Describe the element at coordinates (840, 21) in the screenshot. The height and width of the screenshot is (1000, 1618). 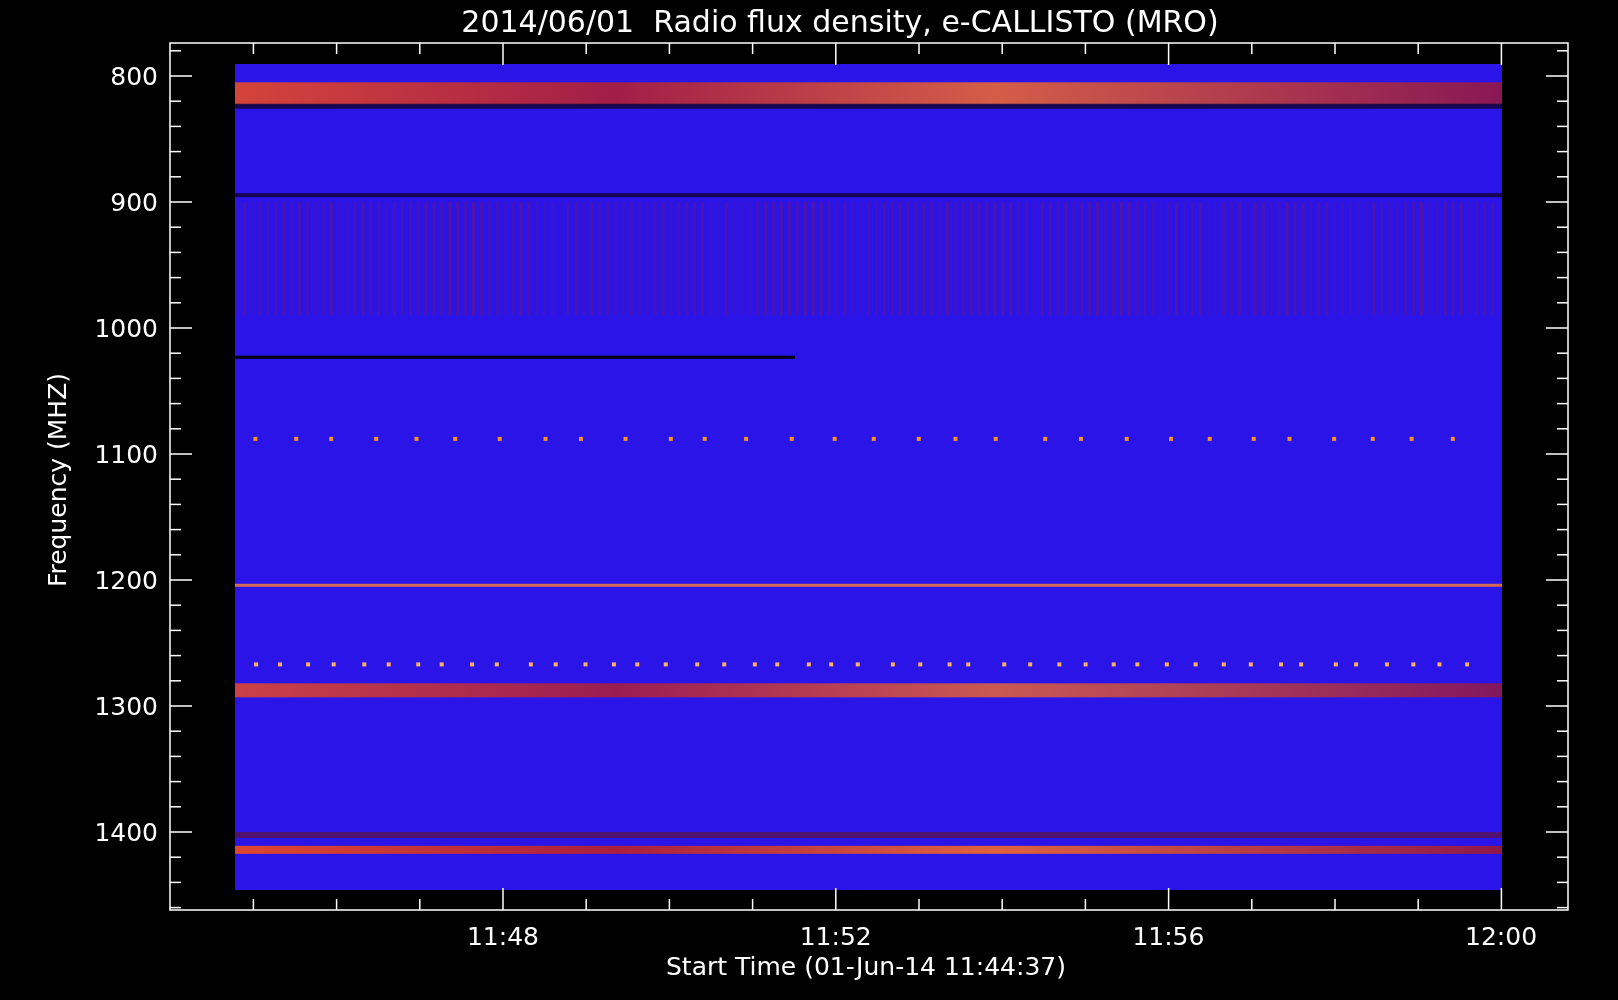
I see `chart-title: 2014/06/01 Radio flux density, e-CALLISTO (MRO)` at that location.